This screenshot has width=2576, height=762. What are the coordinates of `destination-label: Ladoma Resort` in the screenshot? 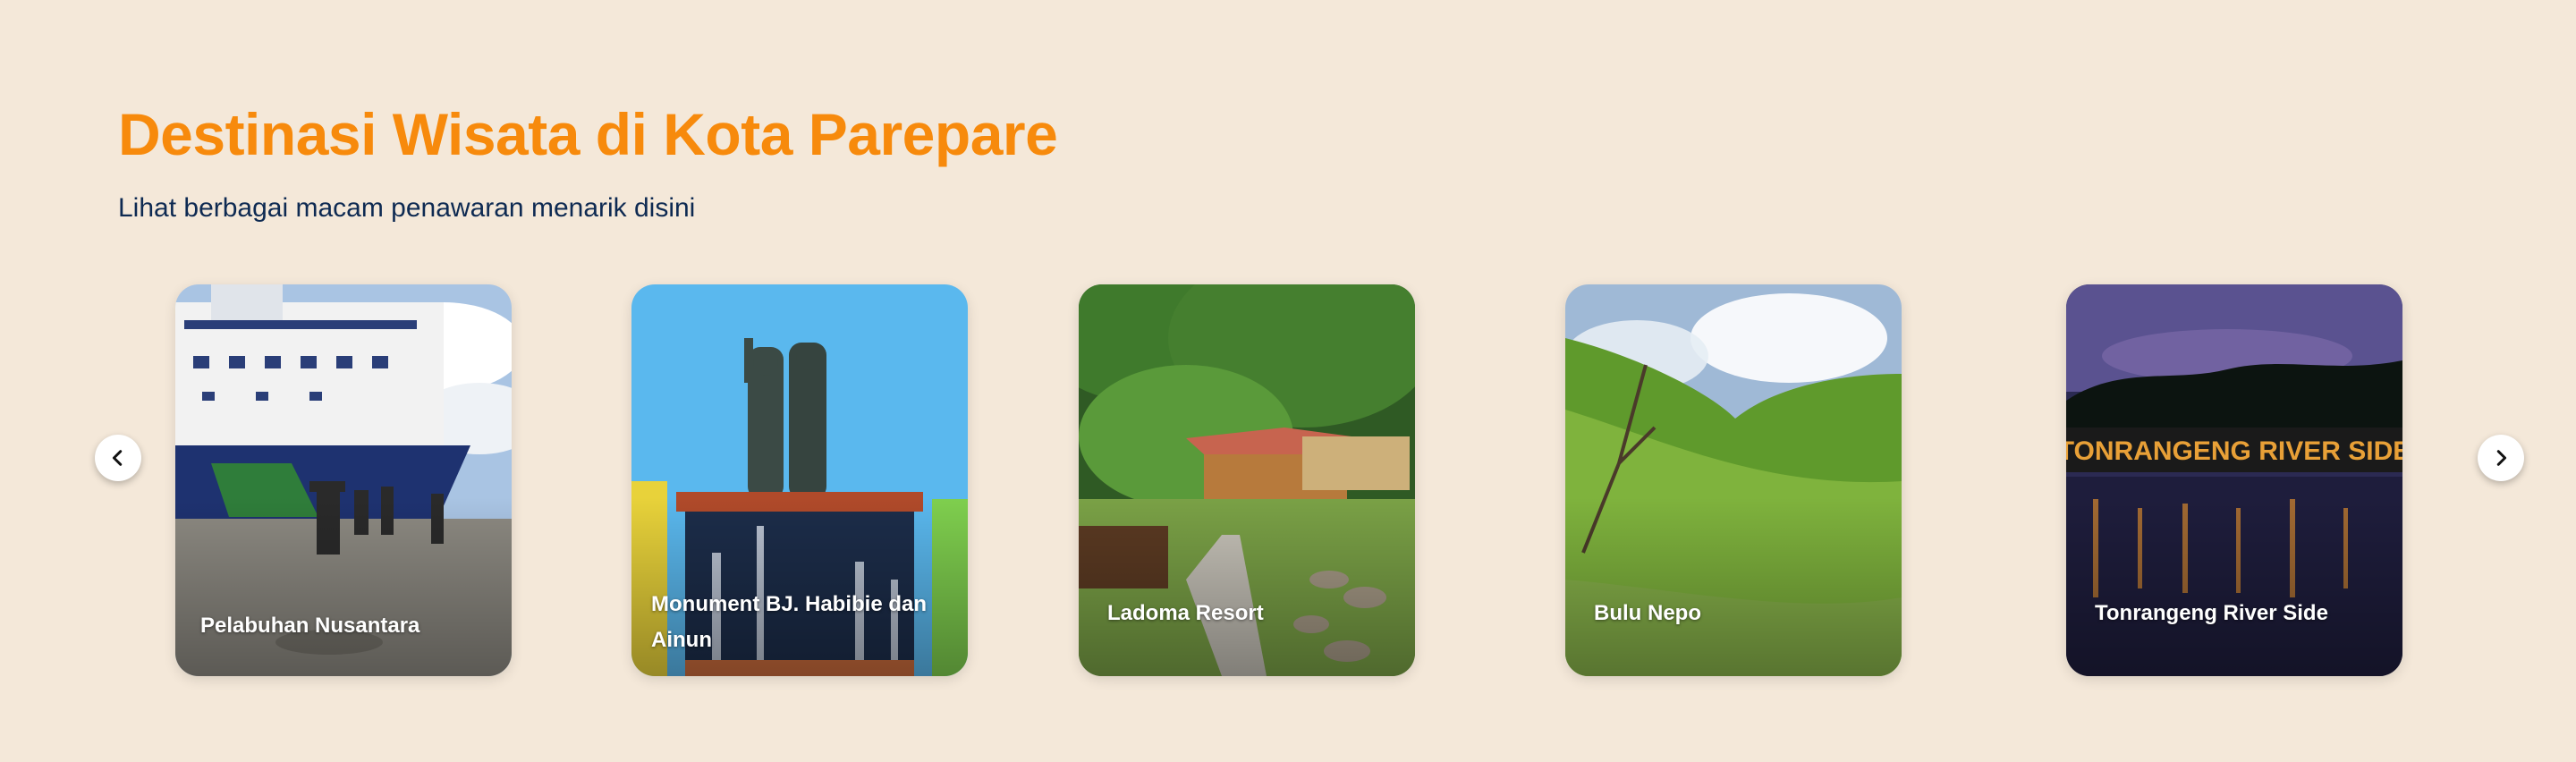 It's located at (1185, 613).